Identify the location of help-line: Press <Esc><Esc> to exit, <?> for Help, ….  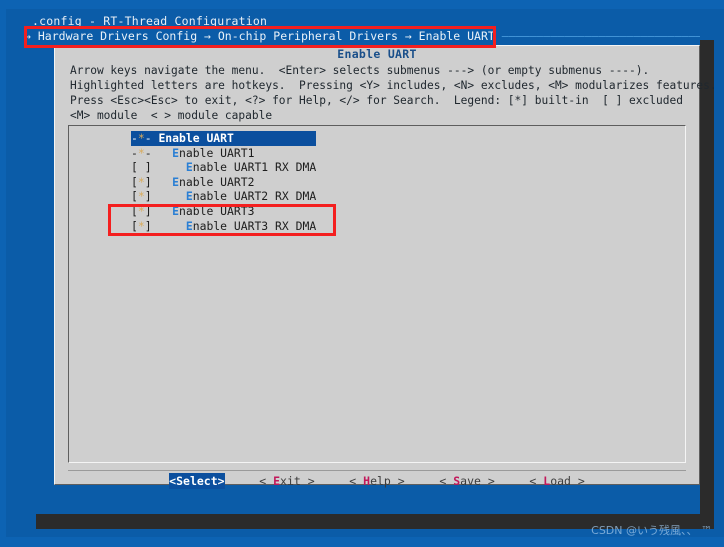
(376, 100).